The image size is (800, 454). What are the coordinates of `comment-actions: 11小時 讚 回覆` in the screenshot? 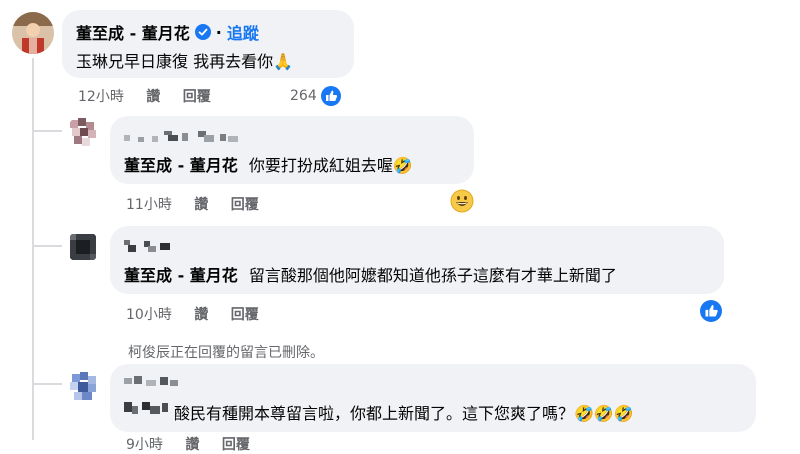 It's located at (201, 204).